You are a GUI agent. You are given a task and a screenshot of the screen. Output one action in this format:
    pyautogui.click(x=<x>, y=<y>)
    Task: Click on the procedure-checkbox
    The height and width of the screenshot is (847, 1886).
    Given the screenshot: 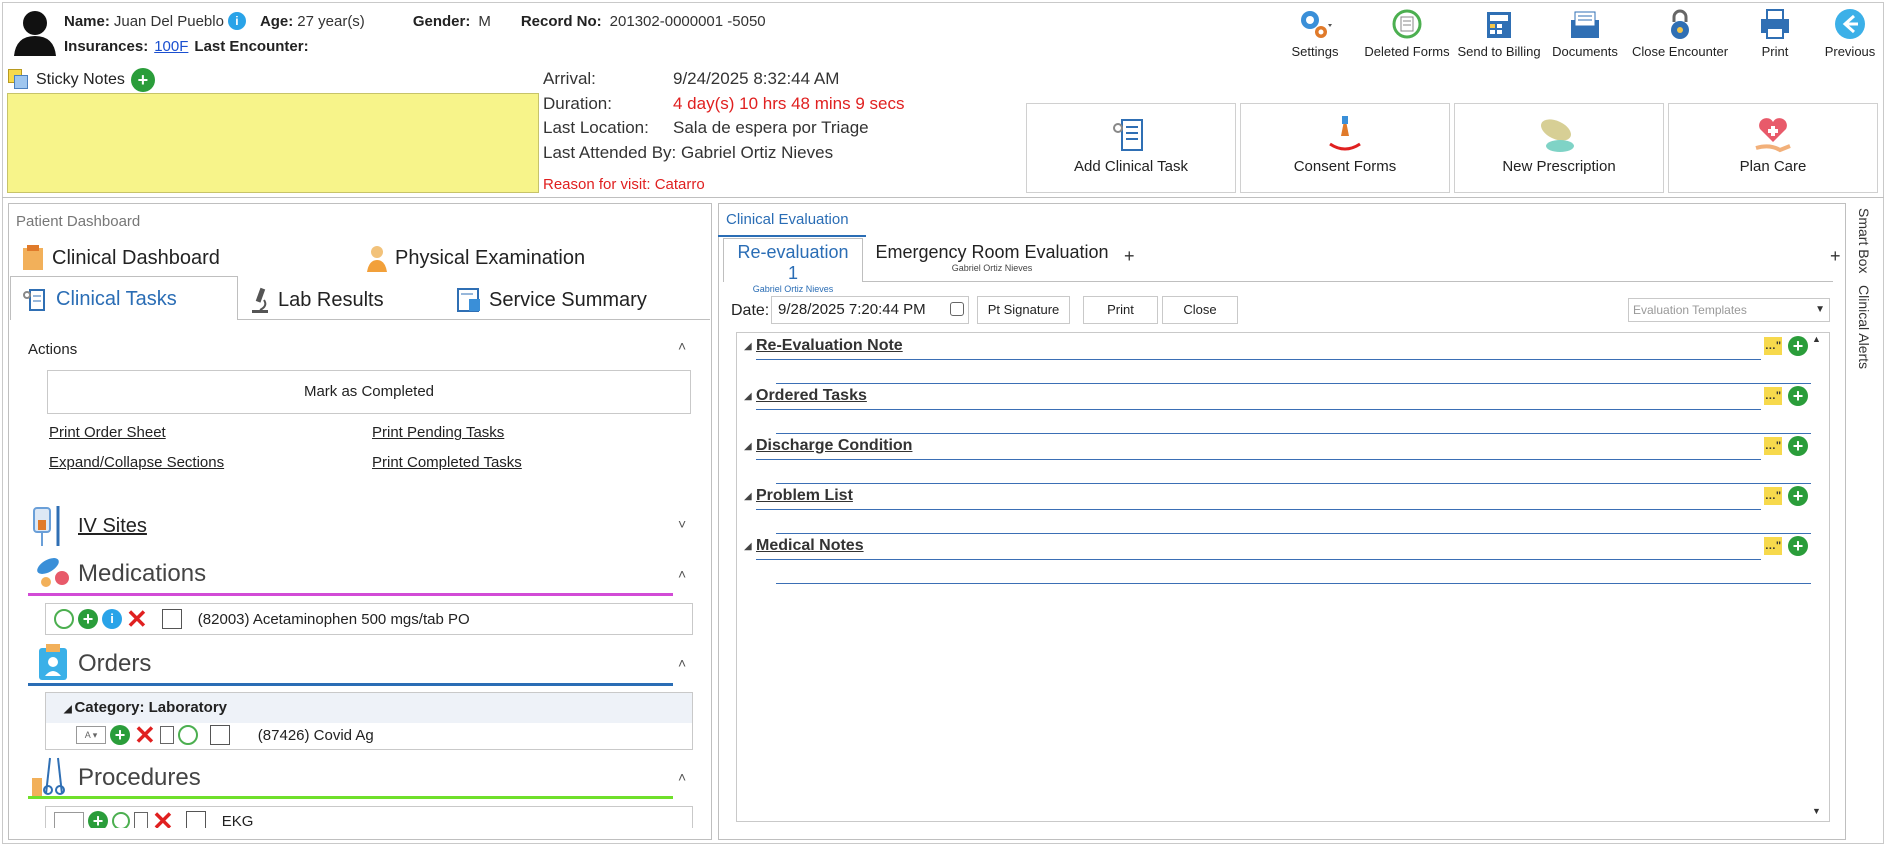 What is the action you would take?
    pyautogui.click(x=195, y=819)
    